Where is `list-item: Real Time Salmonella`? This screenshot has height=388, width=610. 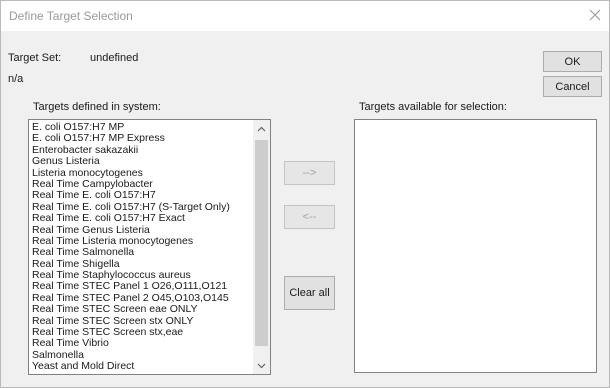 list-item: Real Time Salmonella is located at coordinates (141, 252).